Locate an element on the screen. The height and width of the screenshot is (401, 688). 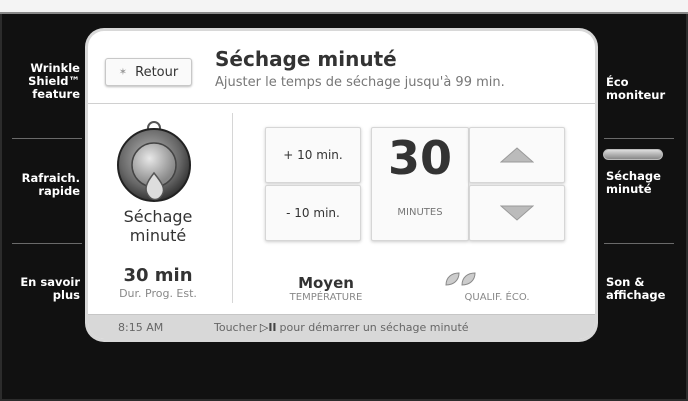
sidebar-label: plus is located at coordinates (66, 295).